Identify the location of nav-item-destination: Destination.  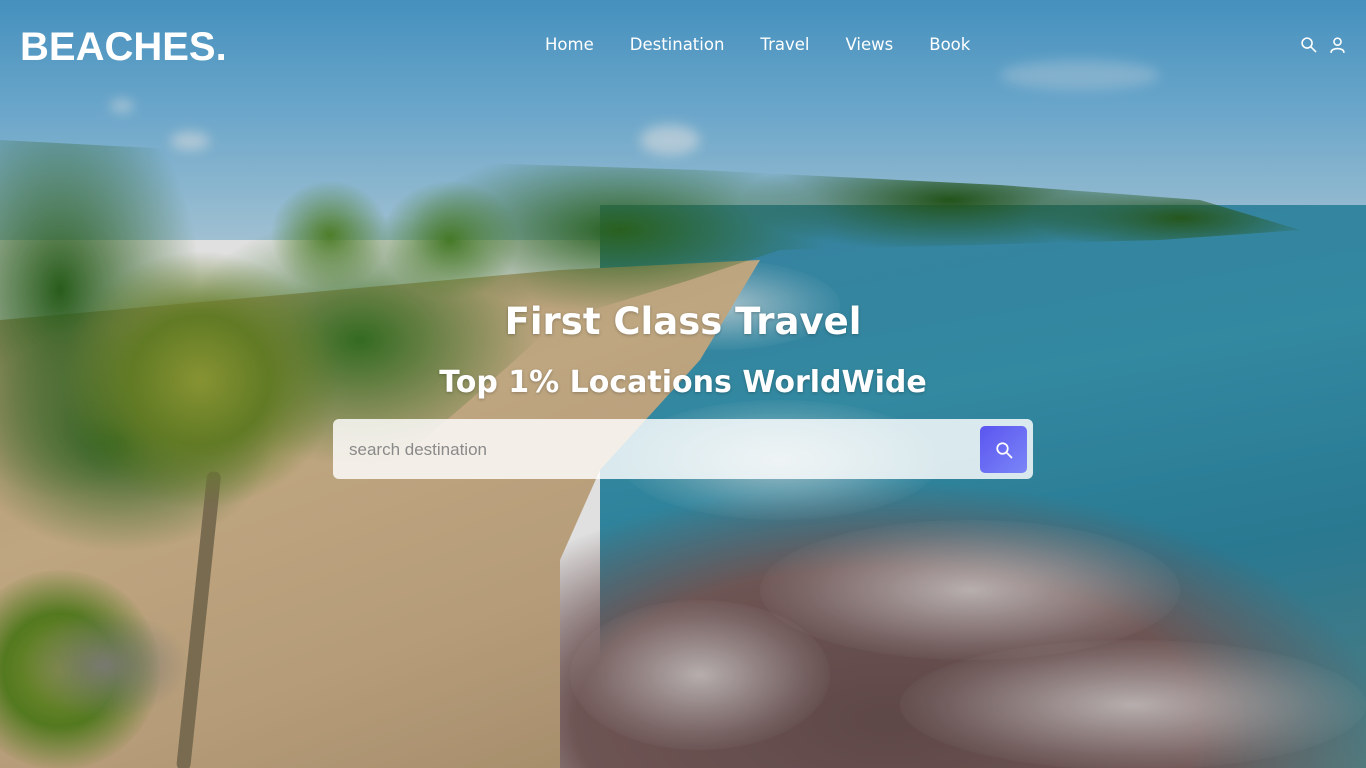
(677, 45).